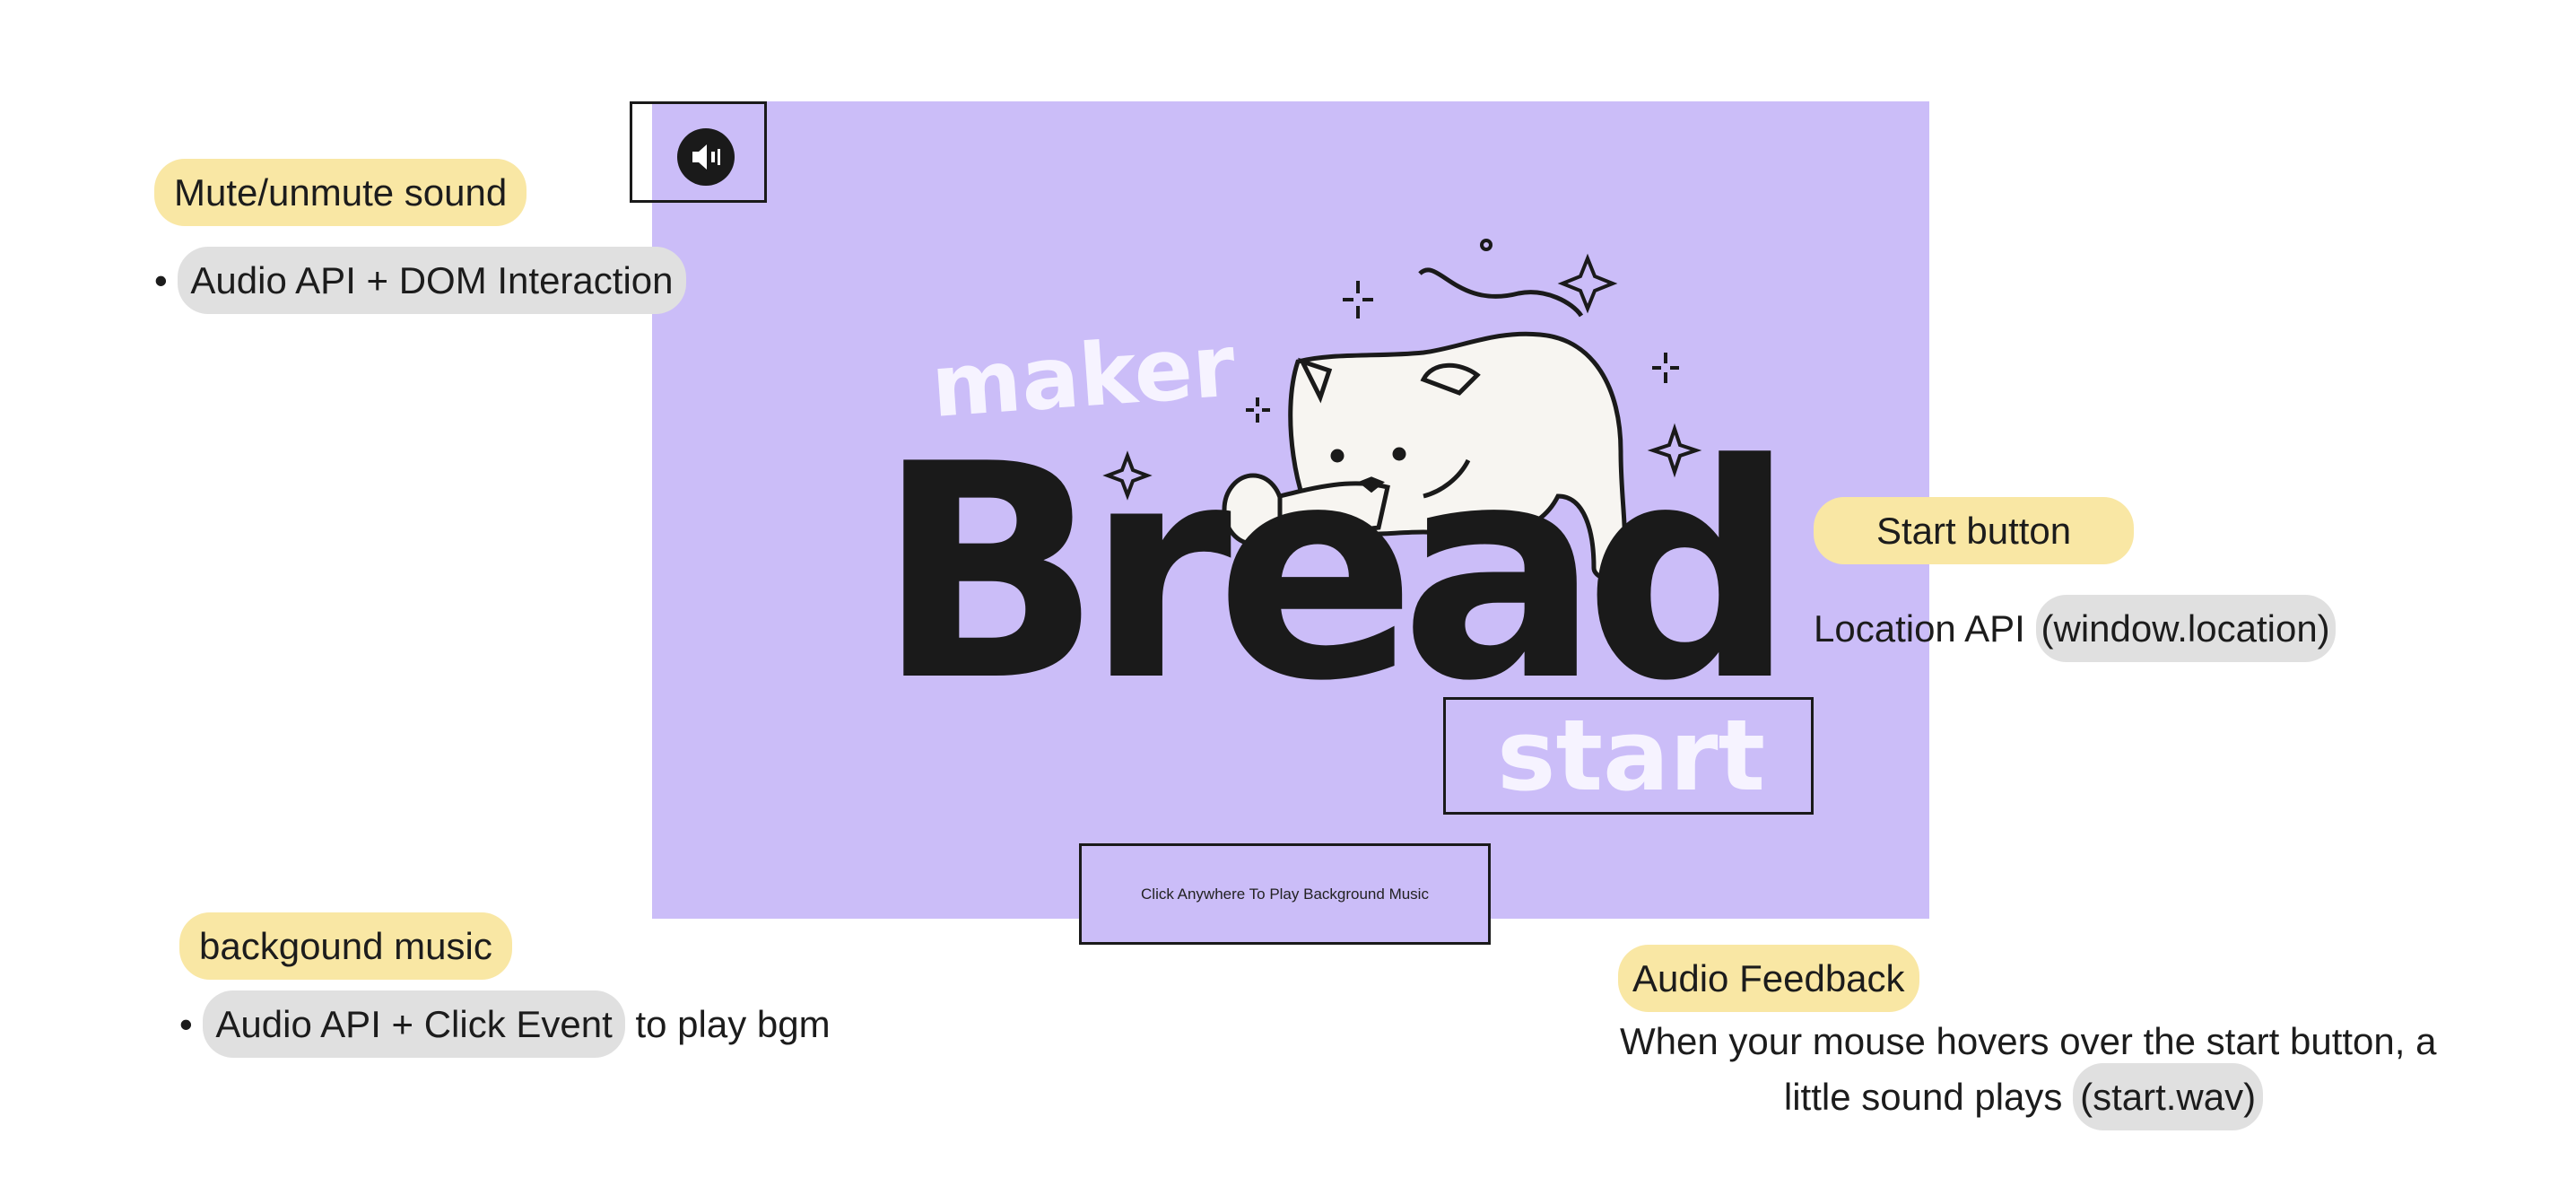 The image size is (2576, 1204). Describe the element at coordinates (1328, 573) in the screenshot. I see `logo-bread-text: Bread` at that location.